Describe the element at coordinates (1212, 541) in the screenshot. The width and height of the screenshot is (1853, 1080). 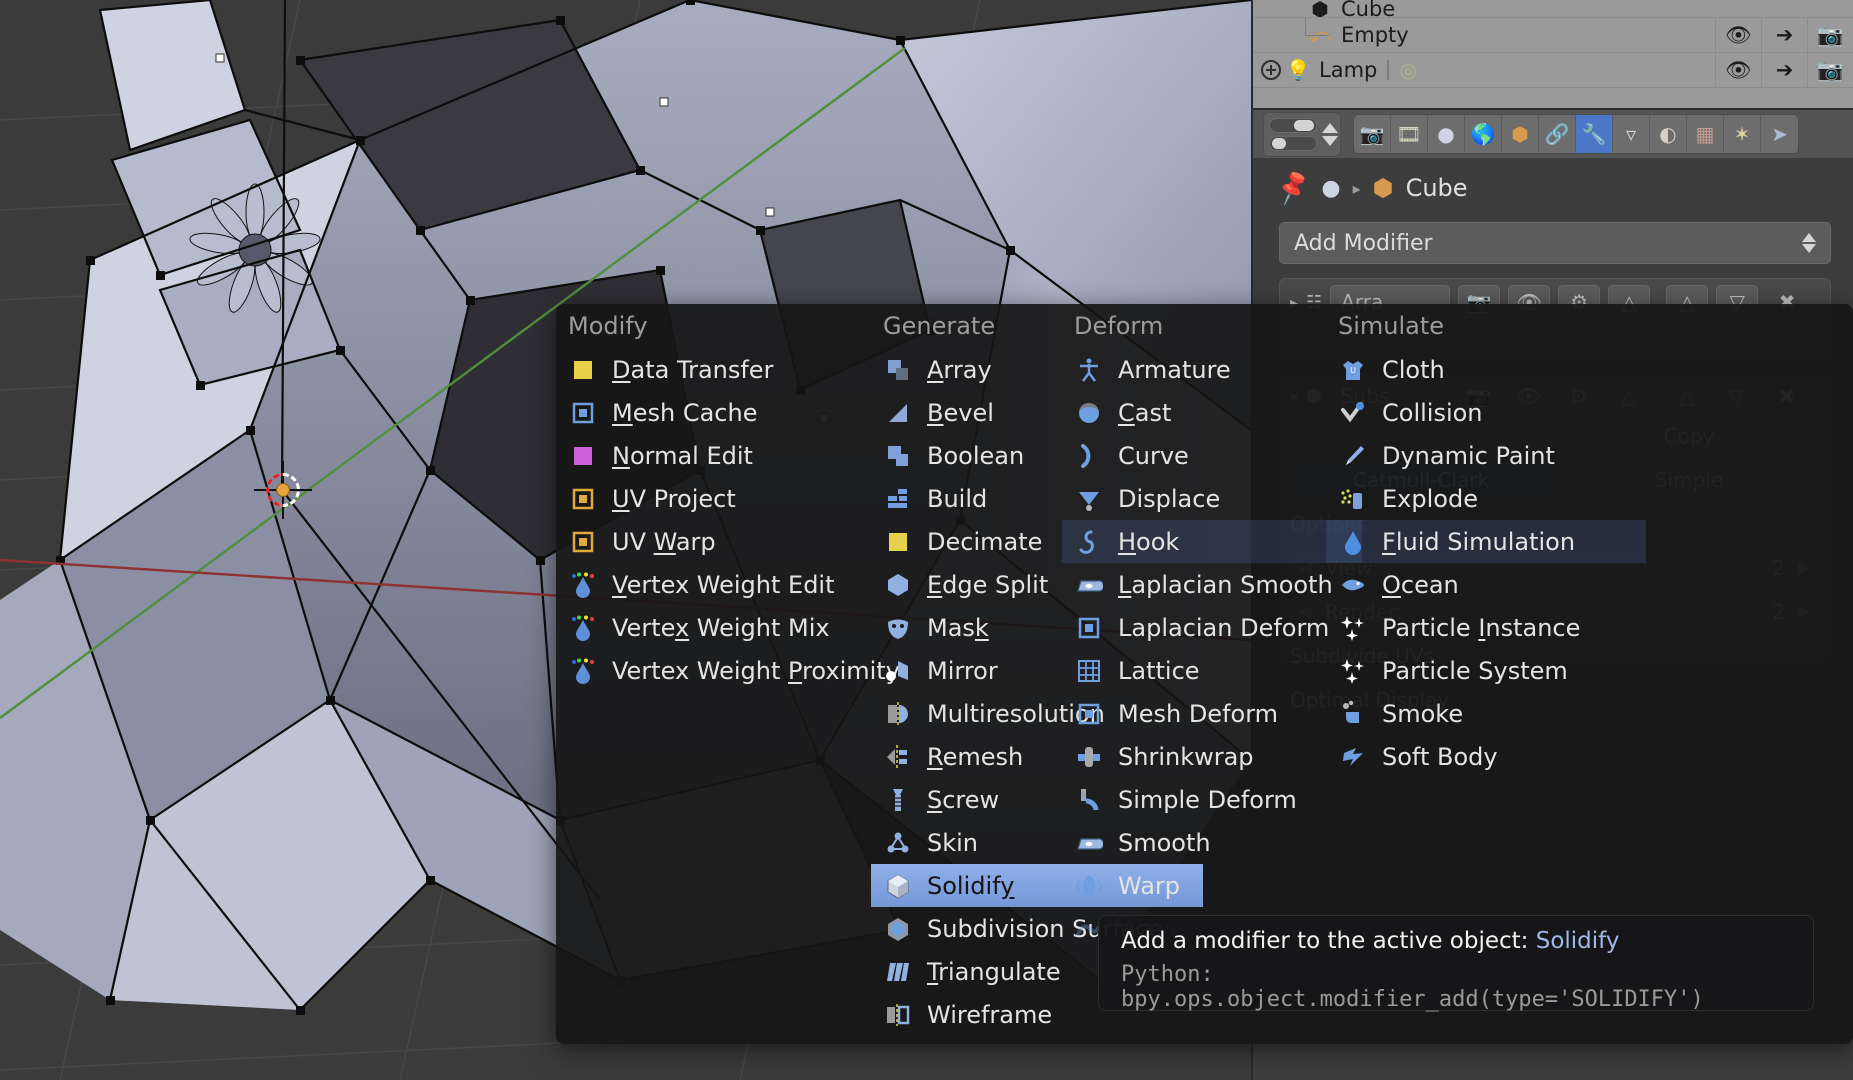
I see `menu-item-hook: Hook` at that location.